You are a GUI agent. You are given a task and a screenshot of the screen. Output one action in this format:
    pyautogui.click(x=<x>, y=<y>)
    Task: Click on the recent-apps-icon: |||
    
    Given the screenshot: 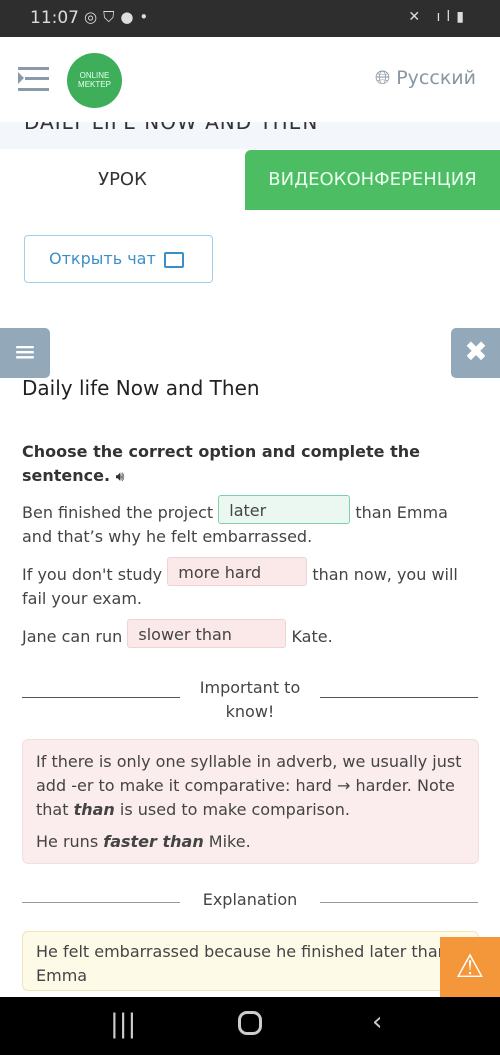 What is the action you would take?
    pyautogui.click(x=123, y=1024)
    